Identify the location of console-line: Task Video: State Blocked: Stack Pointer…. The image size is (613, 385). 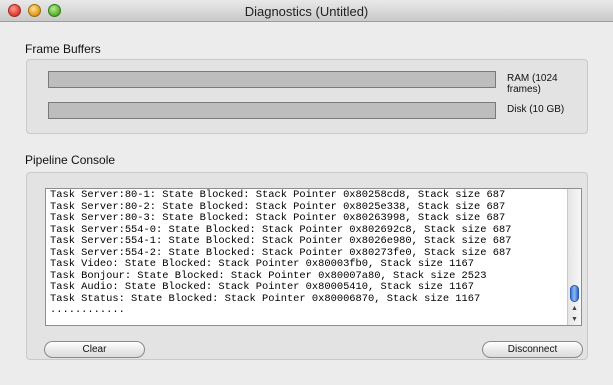
(262, 264).